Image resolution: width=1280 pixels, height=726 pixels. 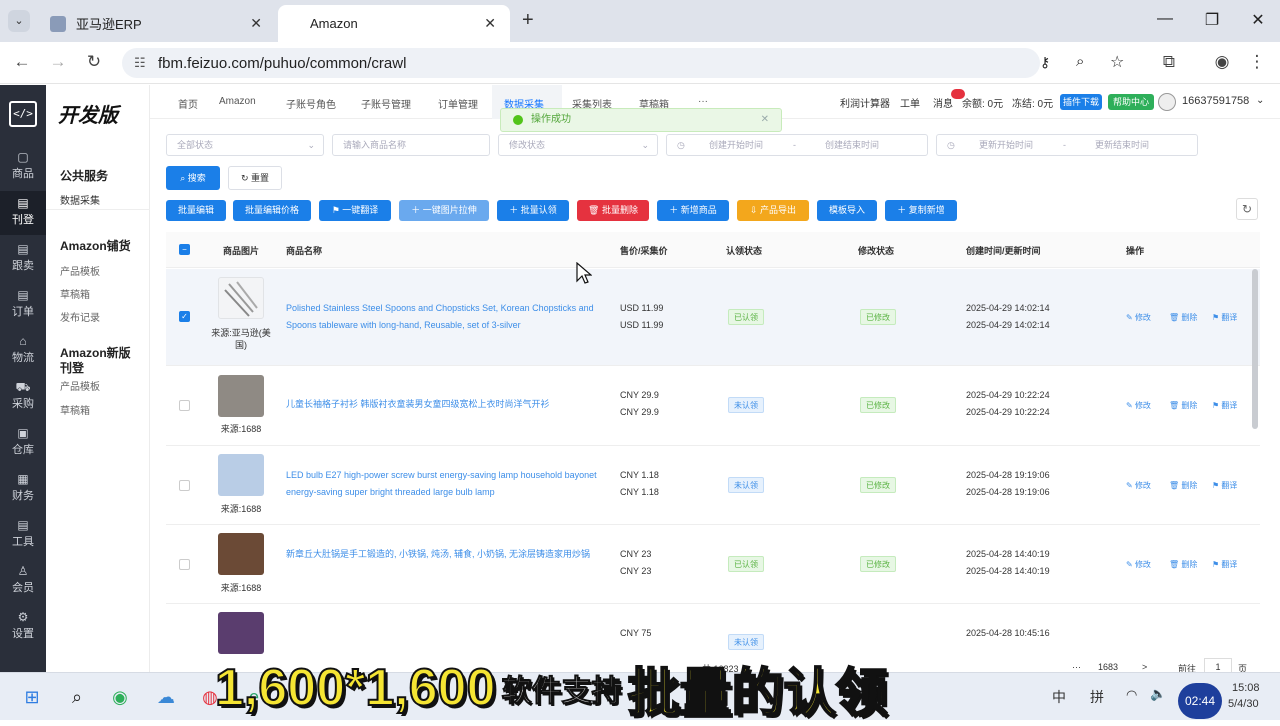 What do you see at coordinates (188, 103) in the screenshot?
I see `tab-home: 首页` at bounding box center [188, 103].